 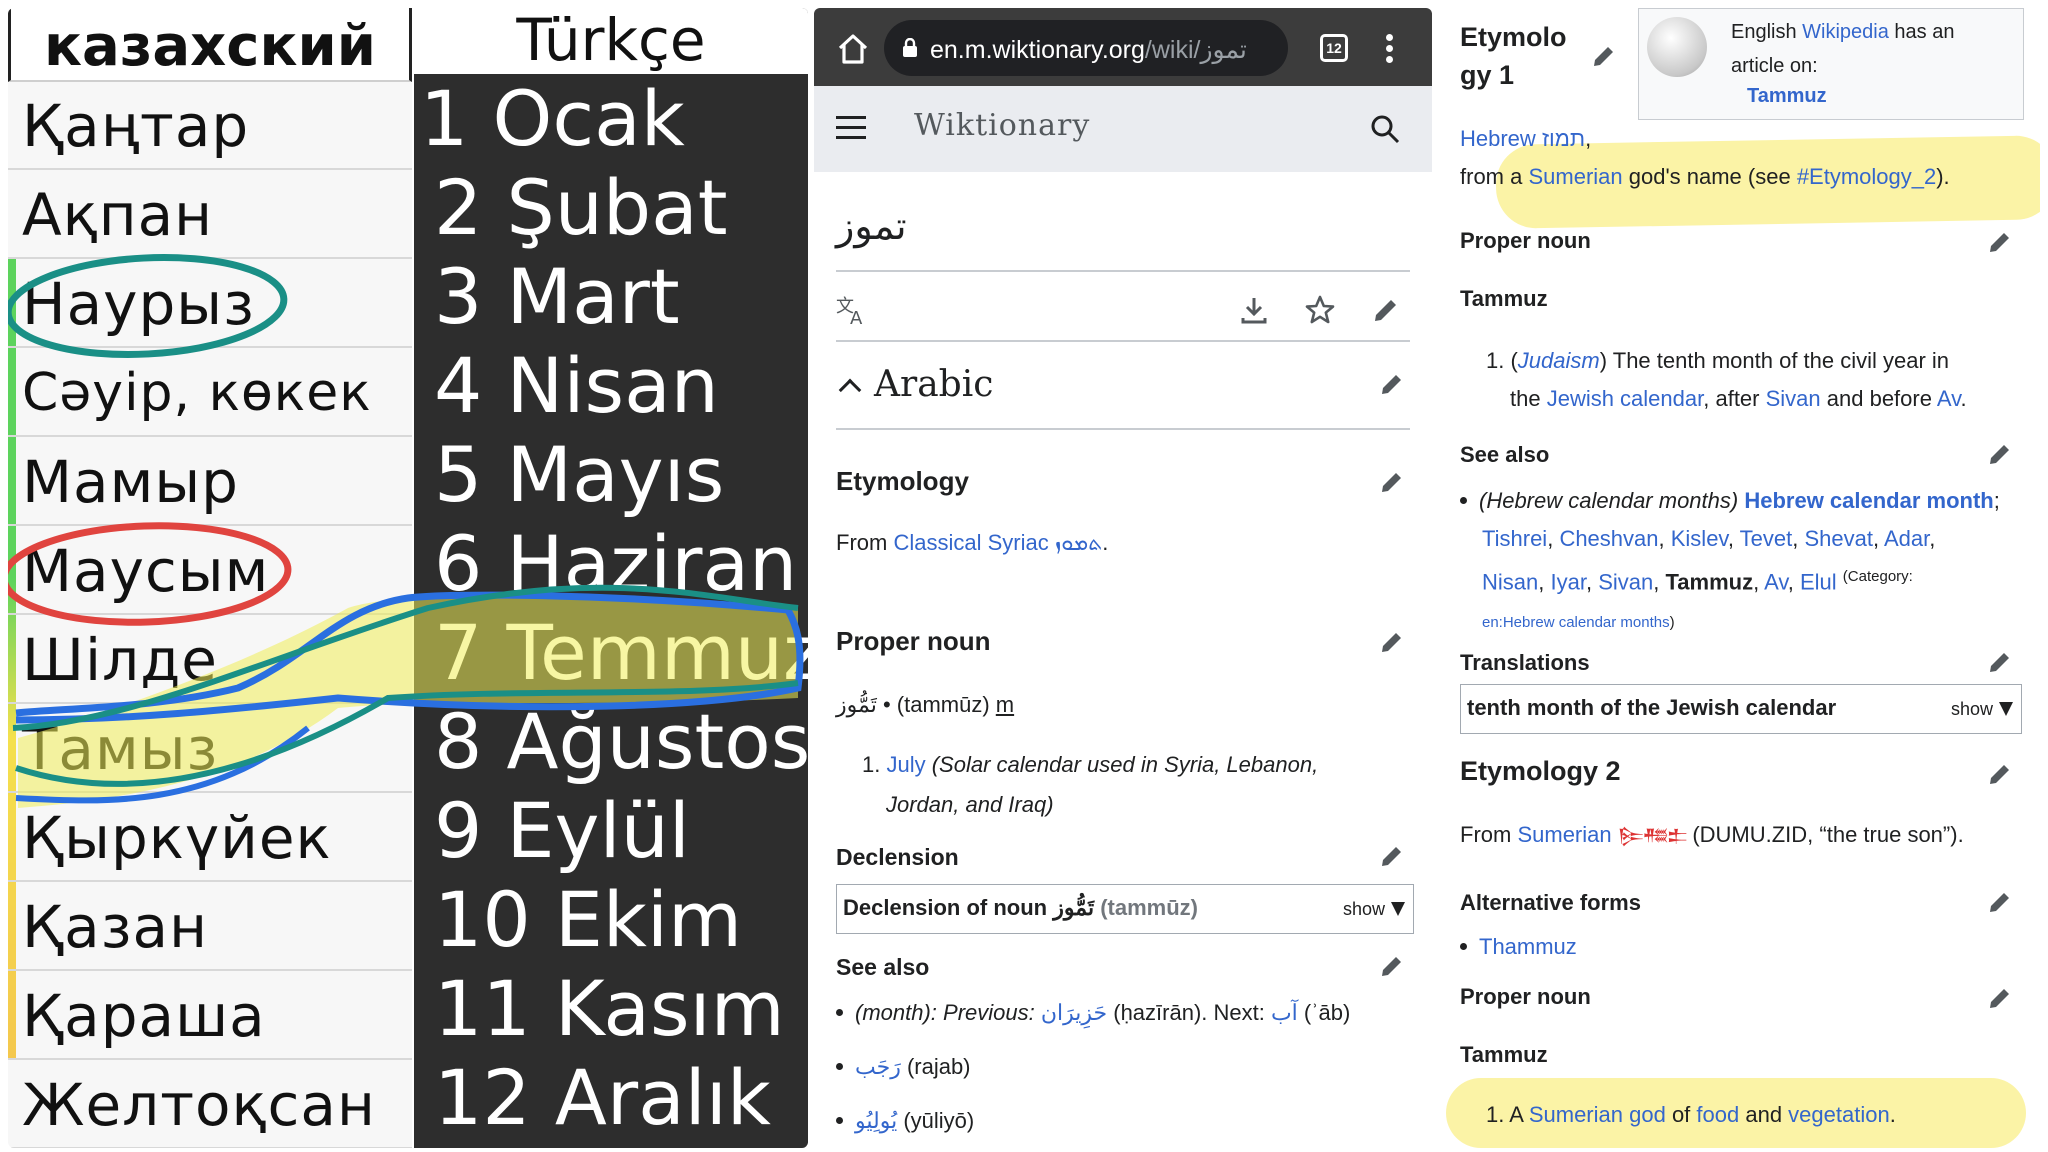 What do you see at coordinates (1625, 398) in the screenshot?
I see `jewish-calendar-link: Jewish calendar` at bounding box center [1625, 398].